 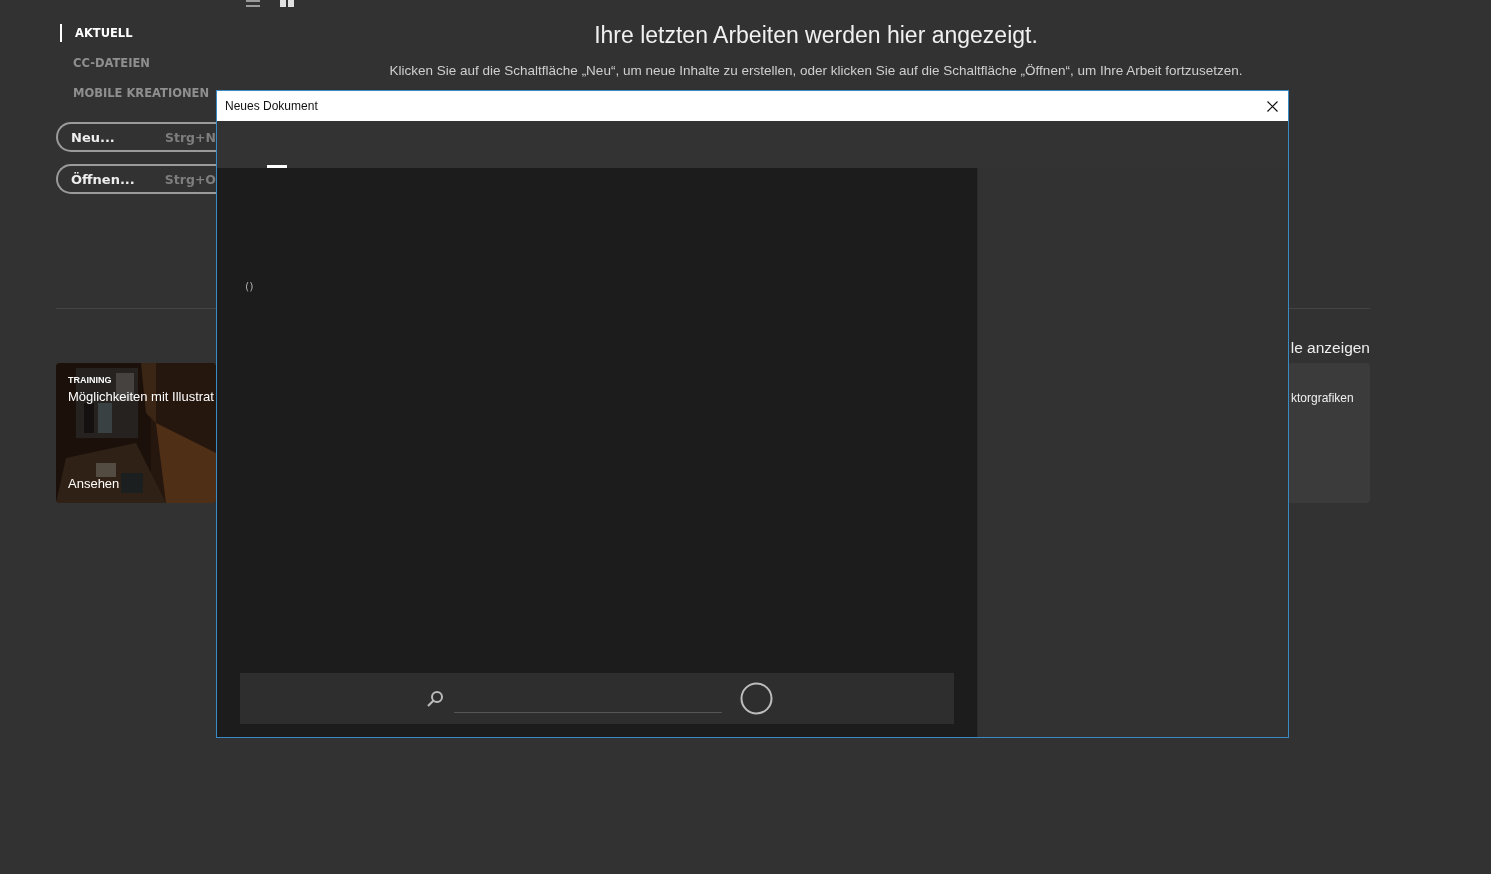 I want to click on card-action: Ansehen, so click(x=94, y=483).